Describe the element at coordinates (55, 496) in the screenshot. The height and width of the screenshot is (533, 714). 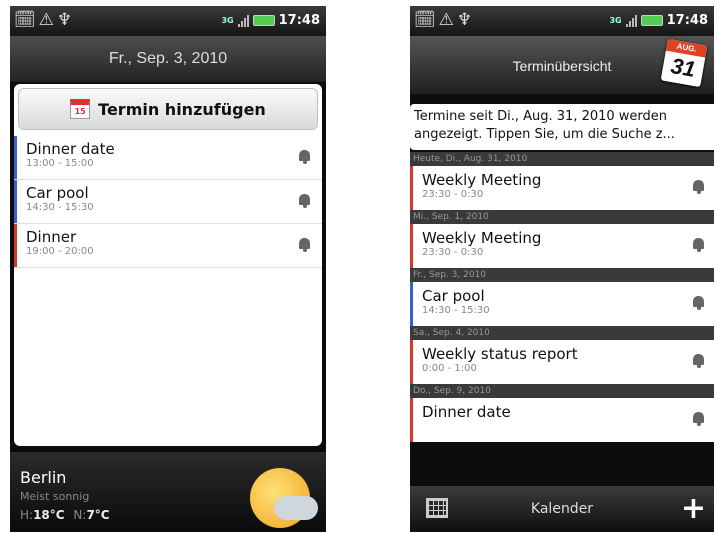
I see `weather-description: Meist sonnig` at that location.